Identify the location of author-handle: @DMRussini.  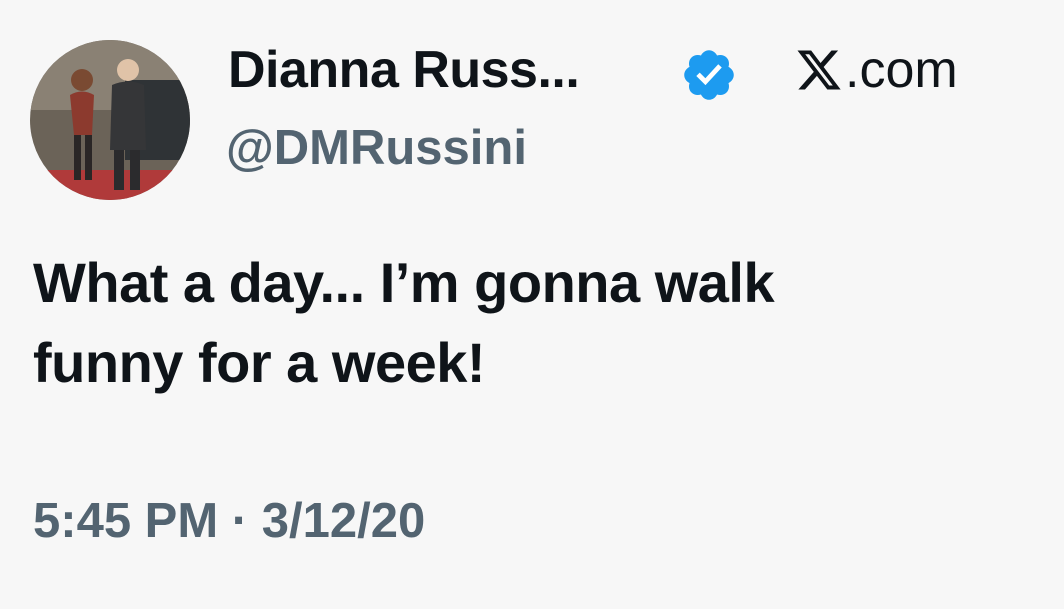
(376, 148).